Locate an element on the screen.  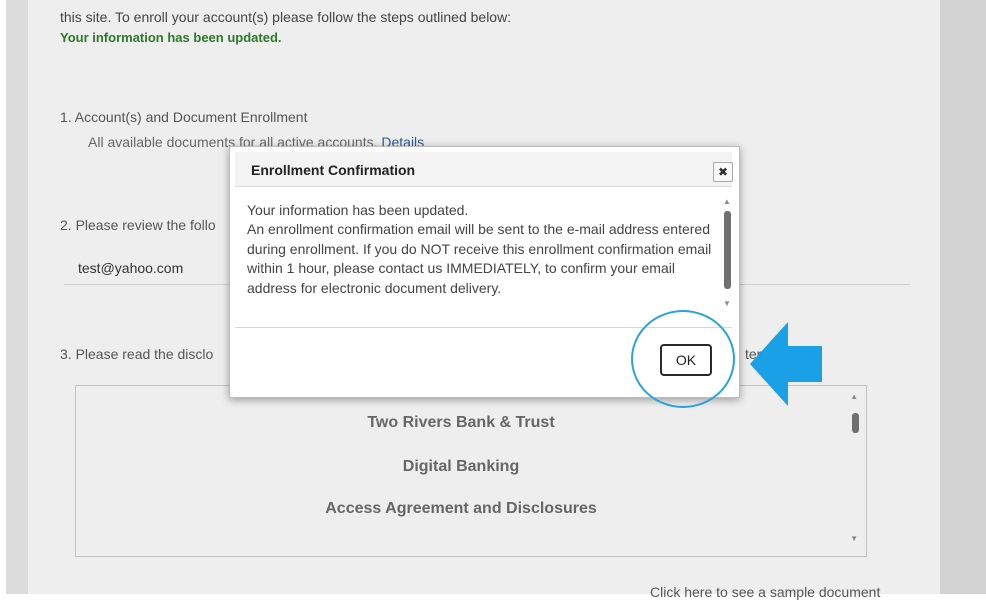
close-icon: ✖ is located at coordinates (723, 172).